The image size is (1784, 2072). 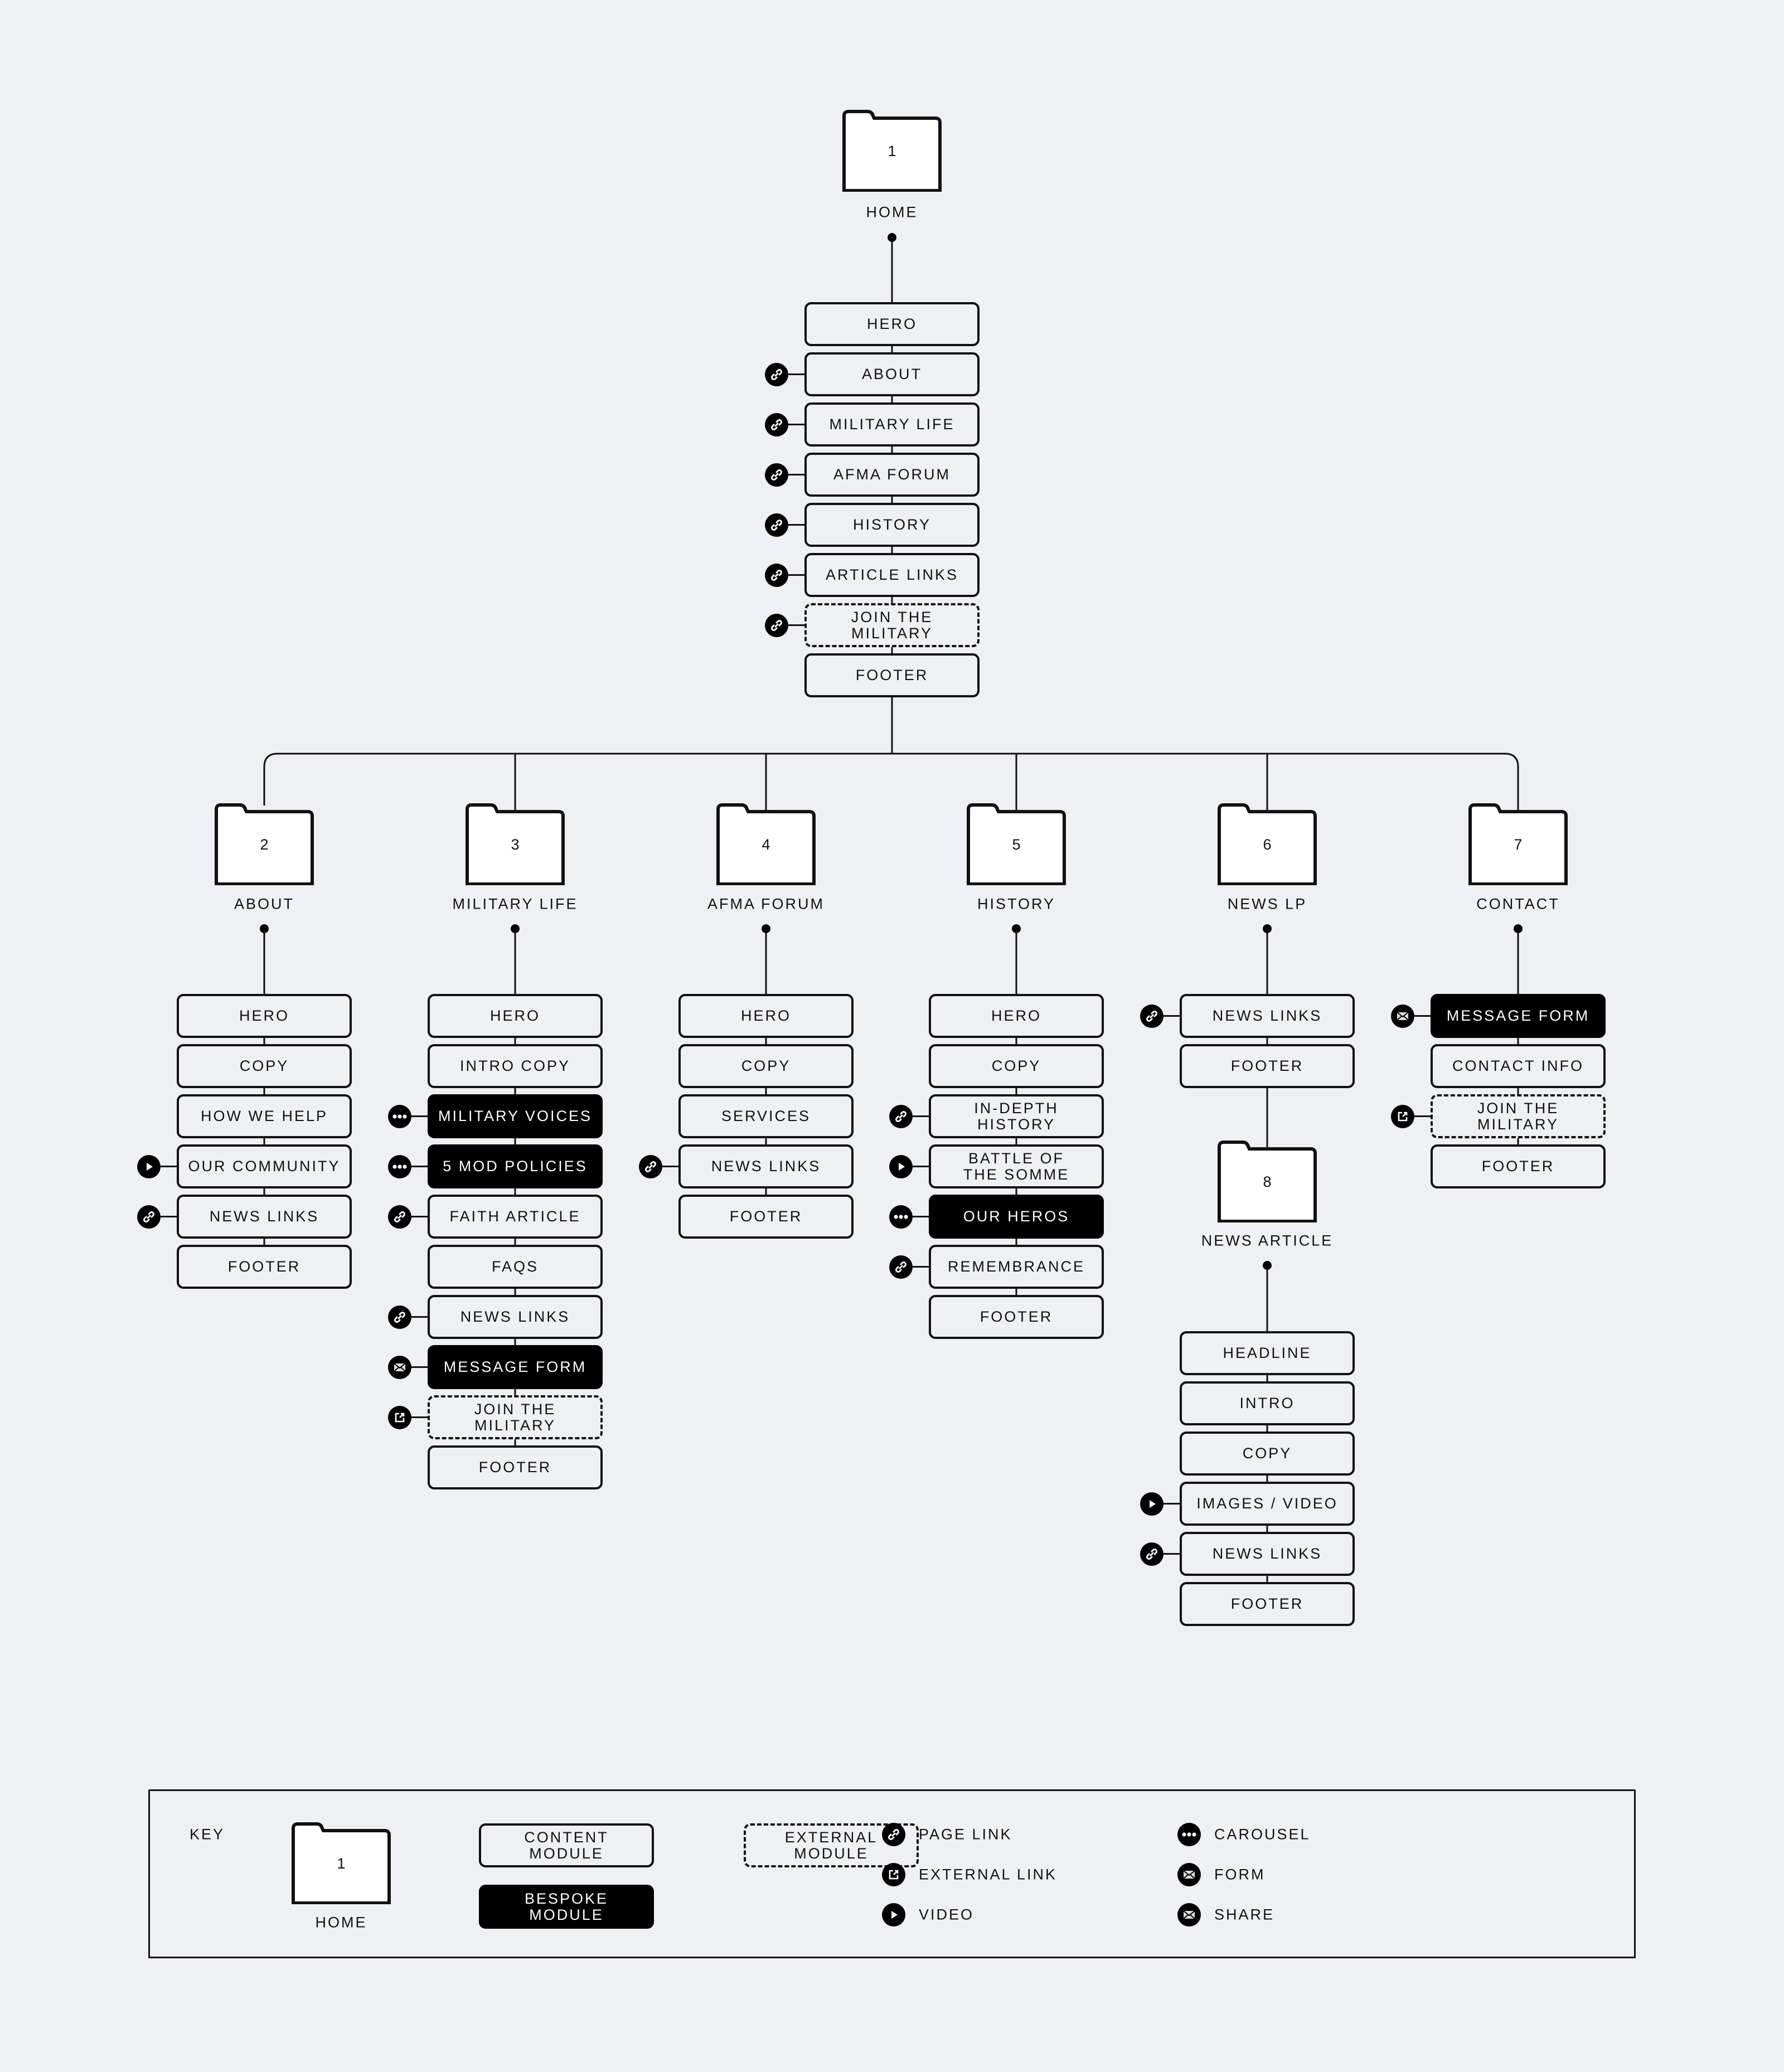 I want to click on page-title: NEWS LP, so click(x=1267, y=904).